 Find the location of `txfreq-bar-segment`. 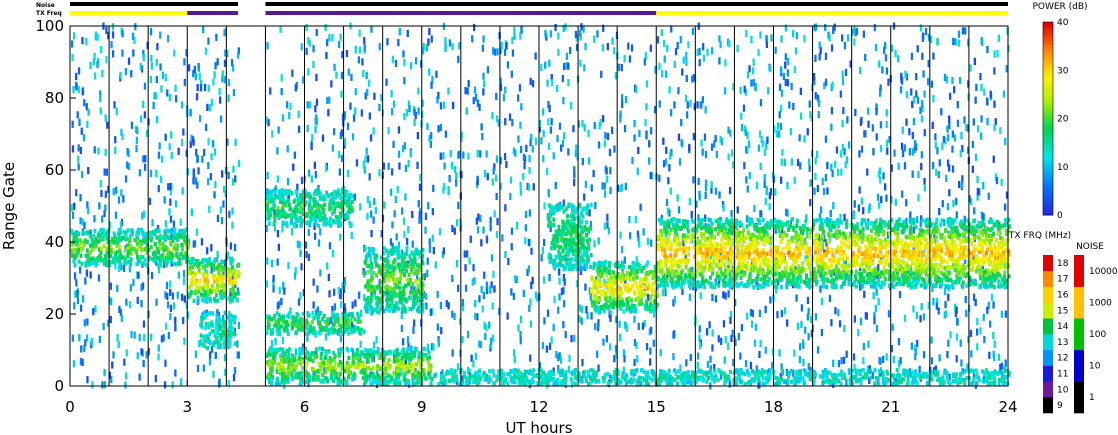

txfreq-bar-segment is located at coordinates (213, 13).